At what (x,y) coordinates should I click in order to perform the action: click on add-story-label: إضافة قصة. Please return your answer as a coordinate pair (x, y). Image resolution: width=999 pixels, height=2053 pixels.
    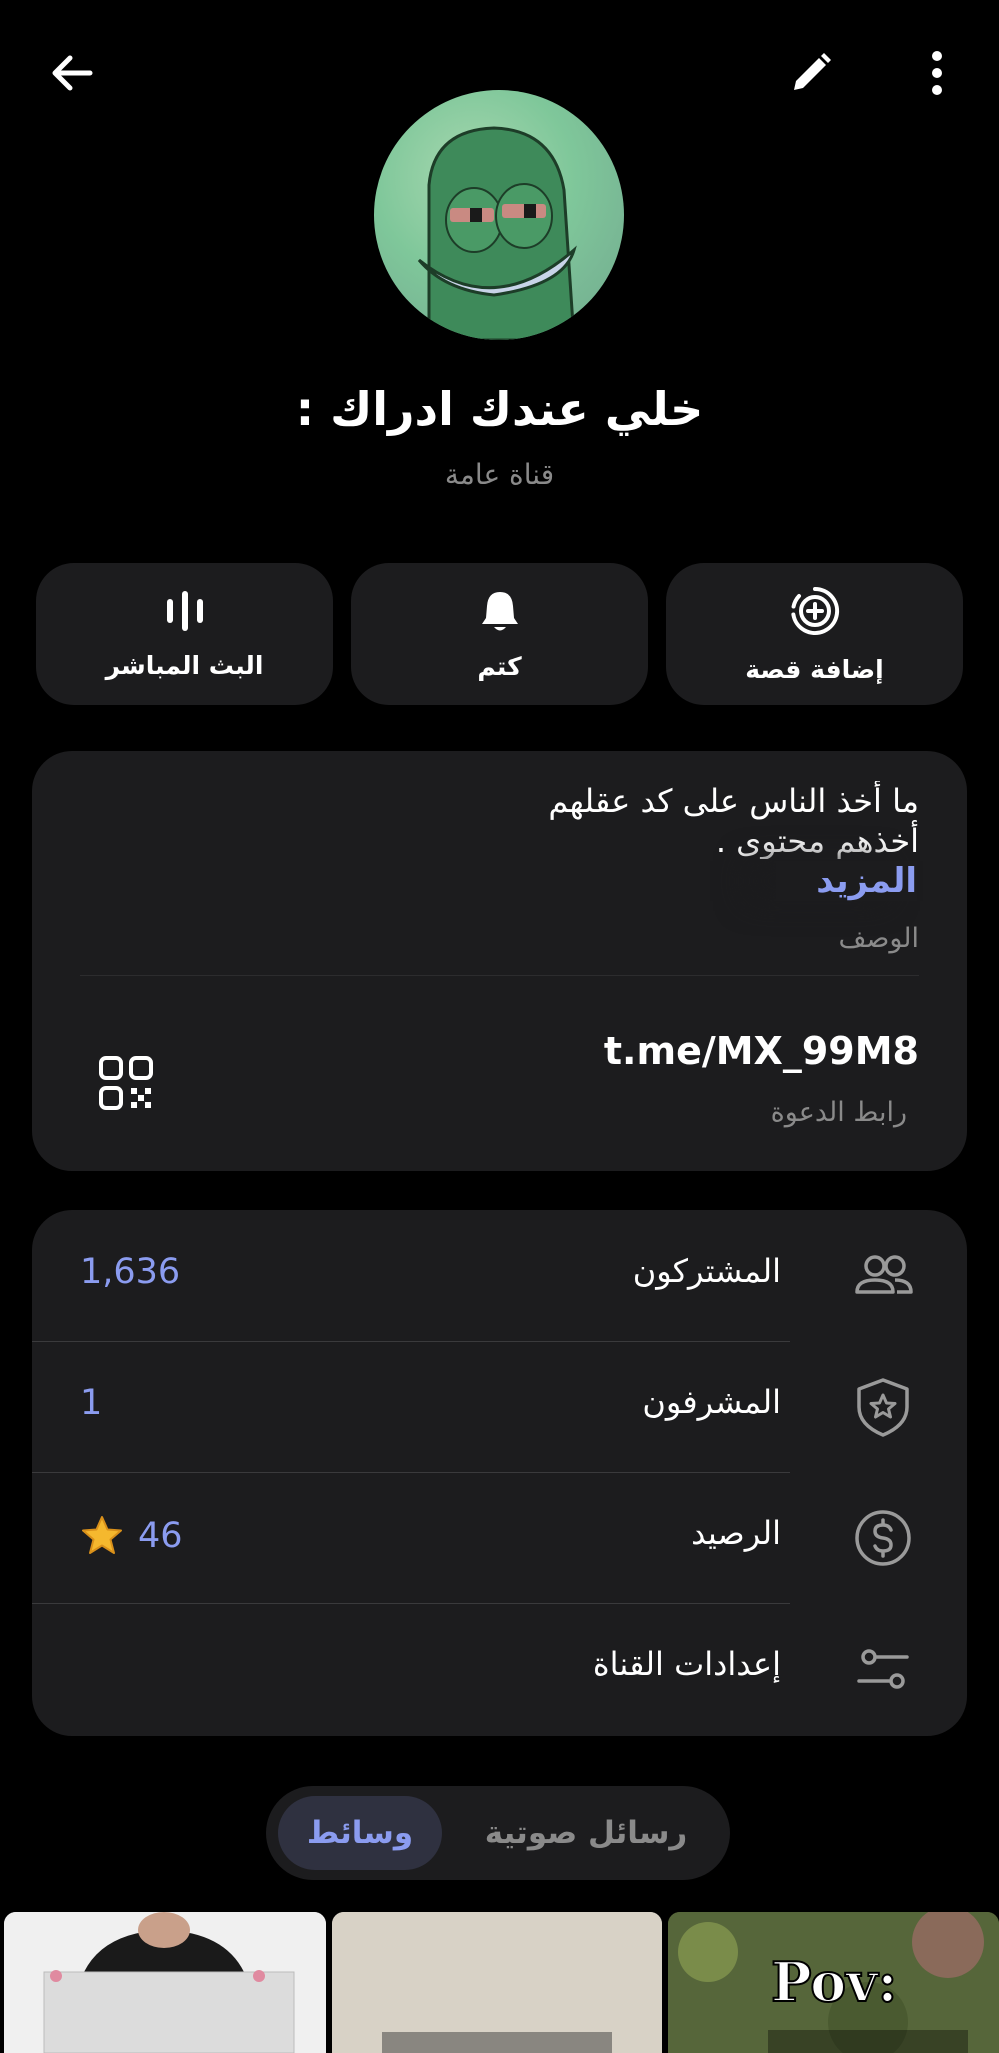
    Looking at the image, I should click on (814, 669).